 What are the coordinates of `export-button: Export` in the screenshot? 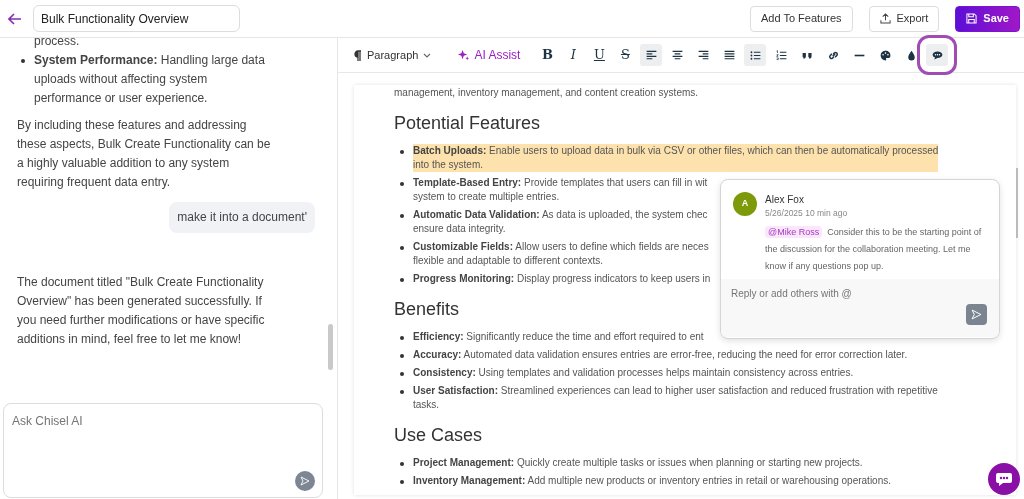 It's located at (904, 18).